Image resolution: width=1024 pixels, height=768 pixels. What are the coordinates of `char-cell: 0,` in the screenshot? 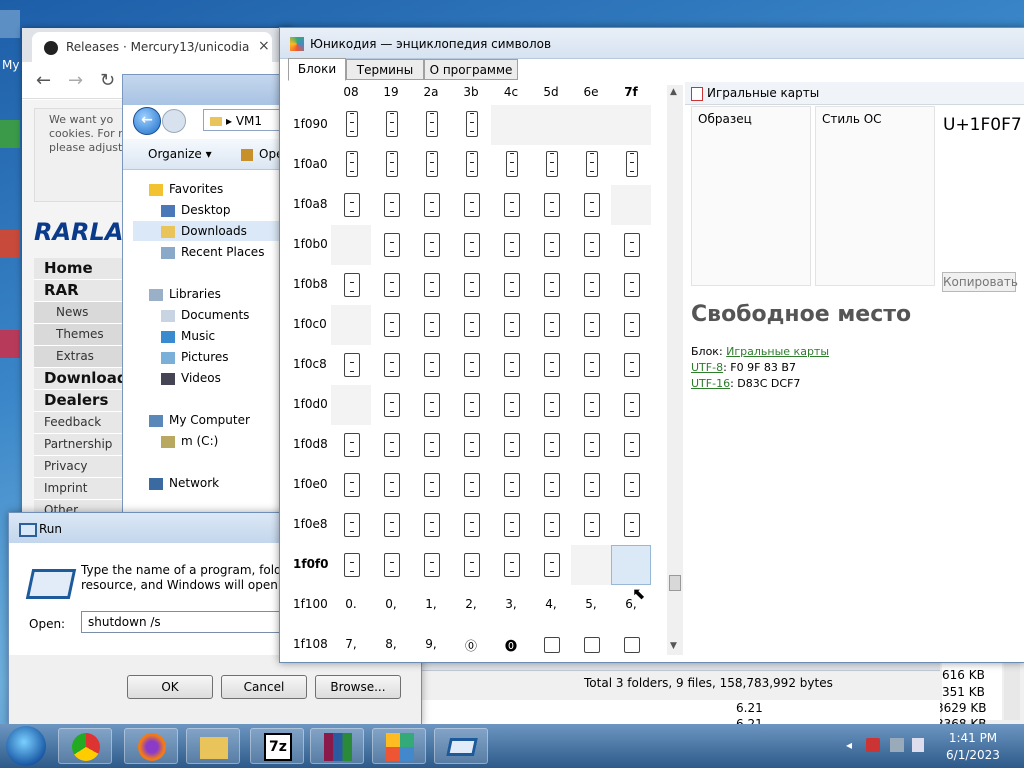 It's located at (391, 605).